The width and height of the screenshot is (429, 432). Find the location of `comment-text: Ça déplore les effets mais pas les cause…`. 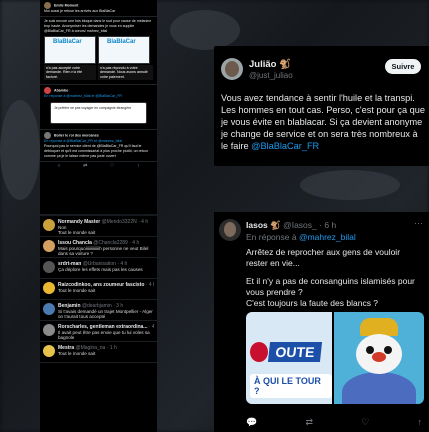

comment-text: Ça déplore les effets mais pas les cause… is located at coordinates (100, 269).